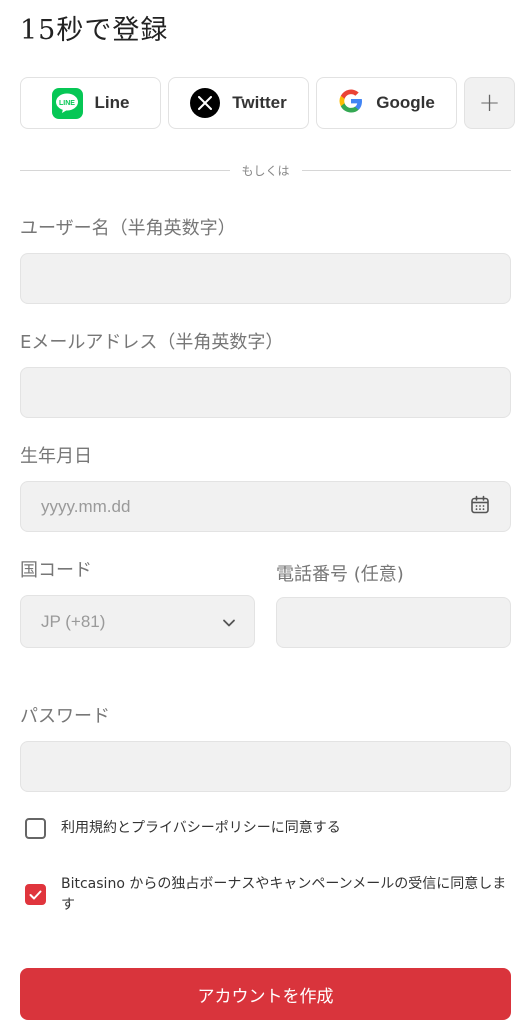  I want to click on twitter-login-label: Twitter, so click(259, 102).